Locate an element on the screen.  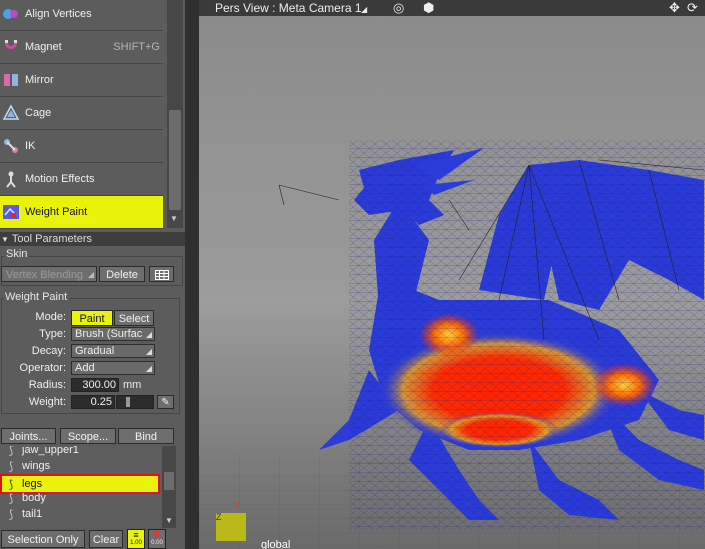
radius-input: 300.00 is located at coordinates (95, 385).